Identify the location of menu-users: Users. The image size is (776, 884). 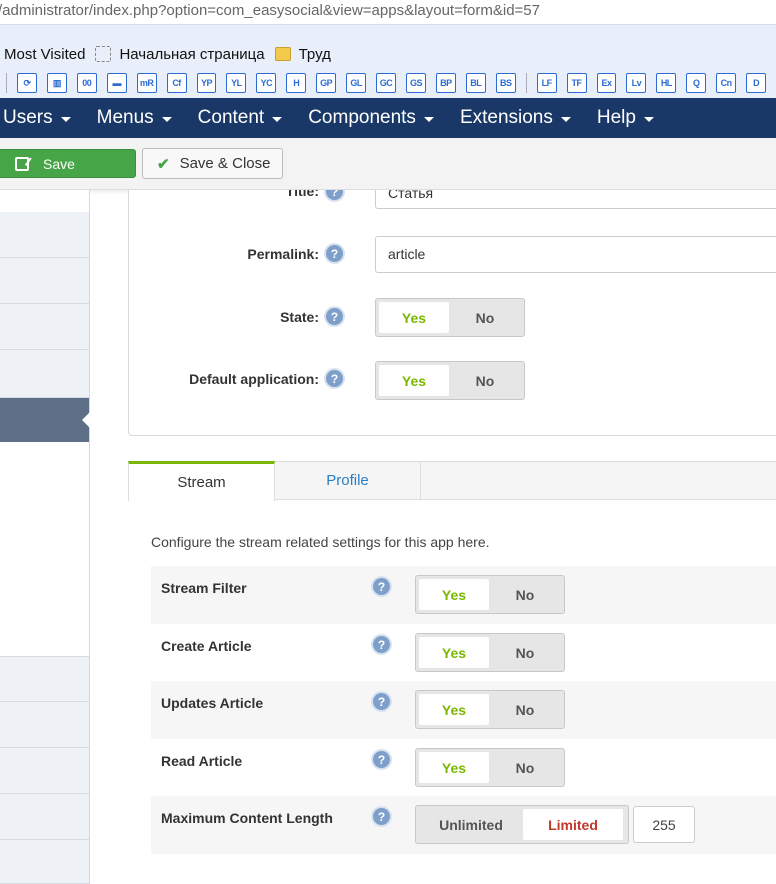
(37, 118).